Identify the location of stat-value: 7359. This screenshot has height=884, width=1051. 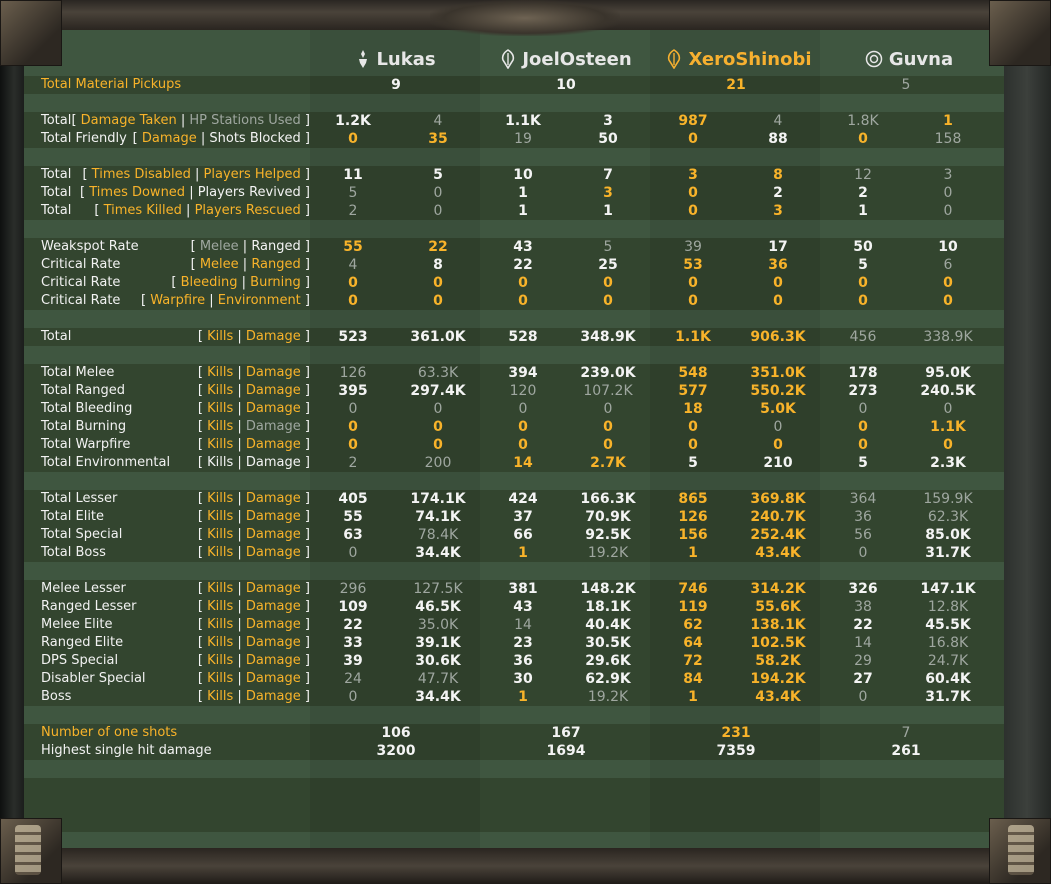
(736, 751).